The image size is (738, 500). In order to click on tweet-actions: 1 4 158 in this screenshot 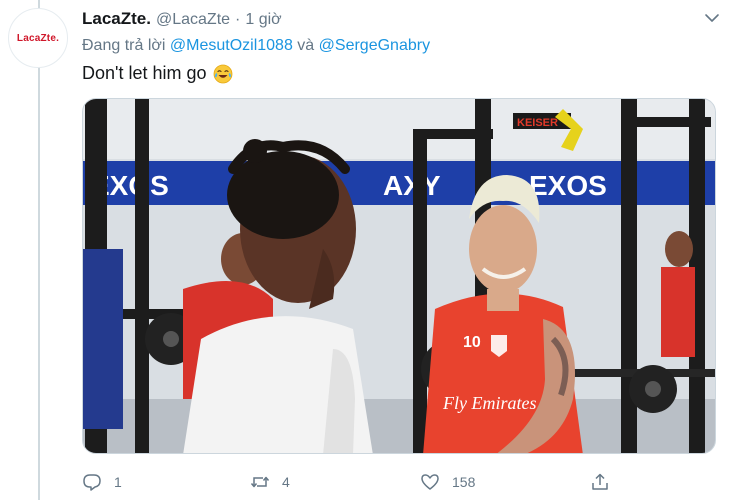, I will do `click(382, 482)`.